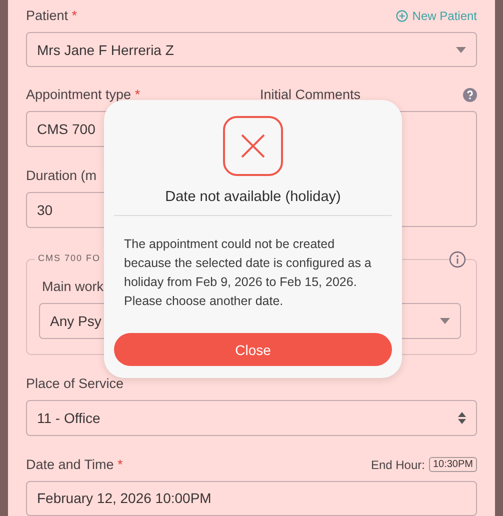  Describe the element at coordinates (251, 498) in the screenshot. I see `date-time-field: February 12, 2026 10:00PM` at that location.